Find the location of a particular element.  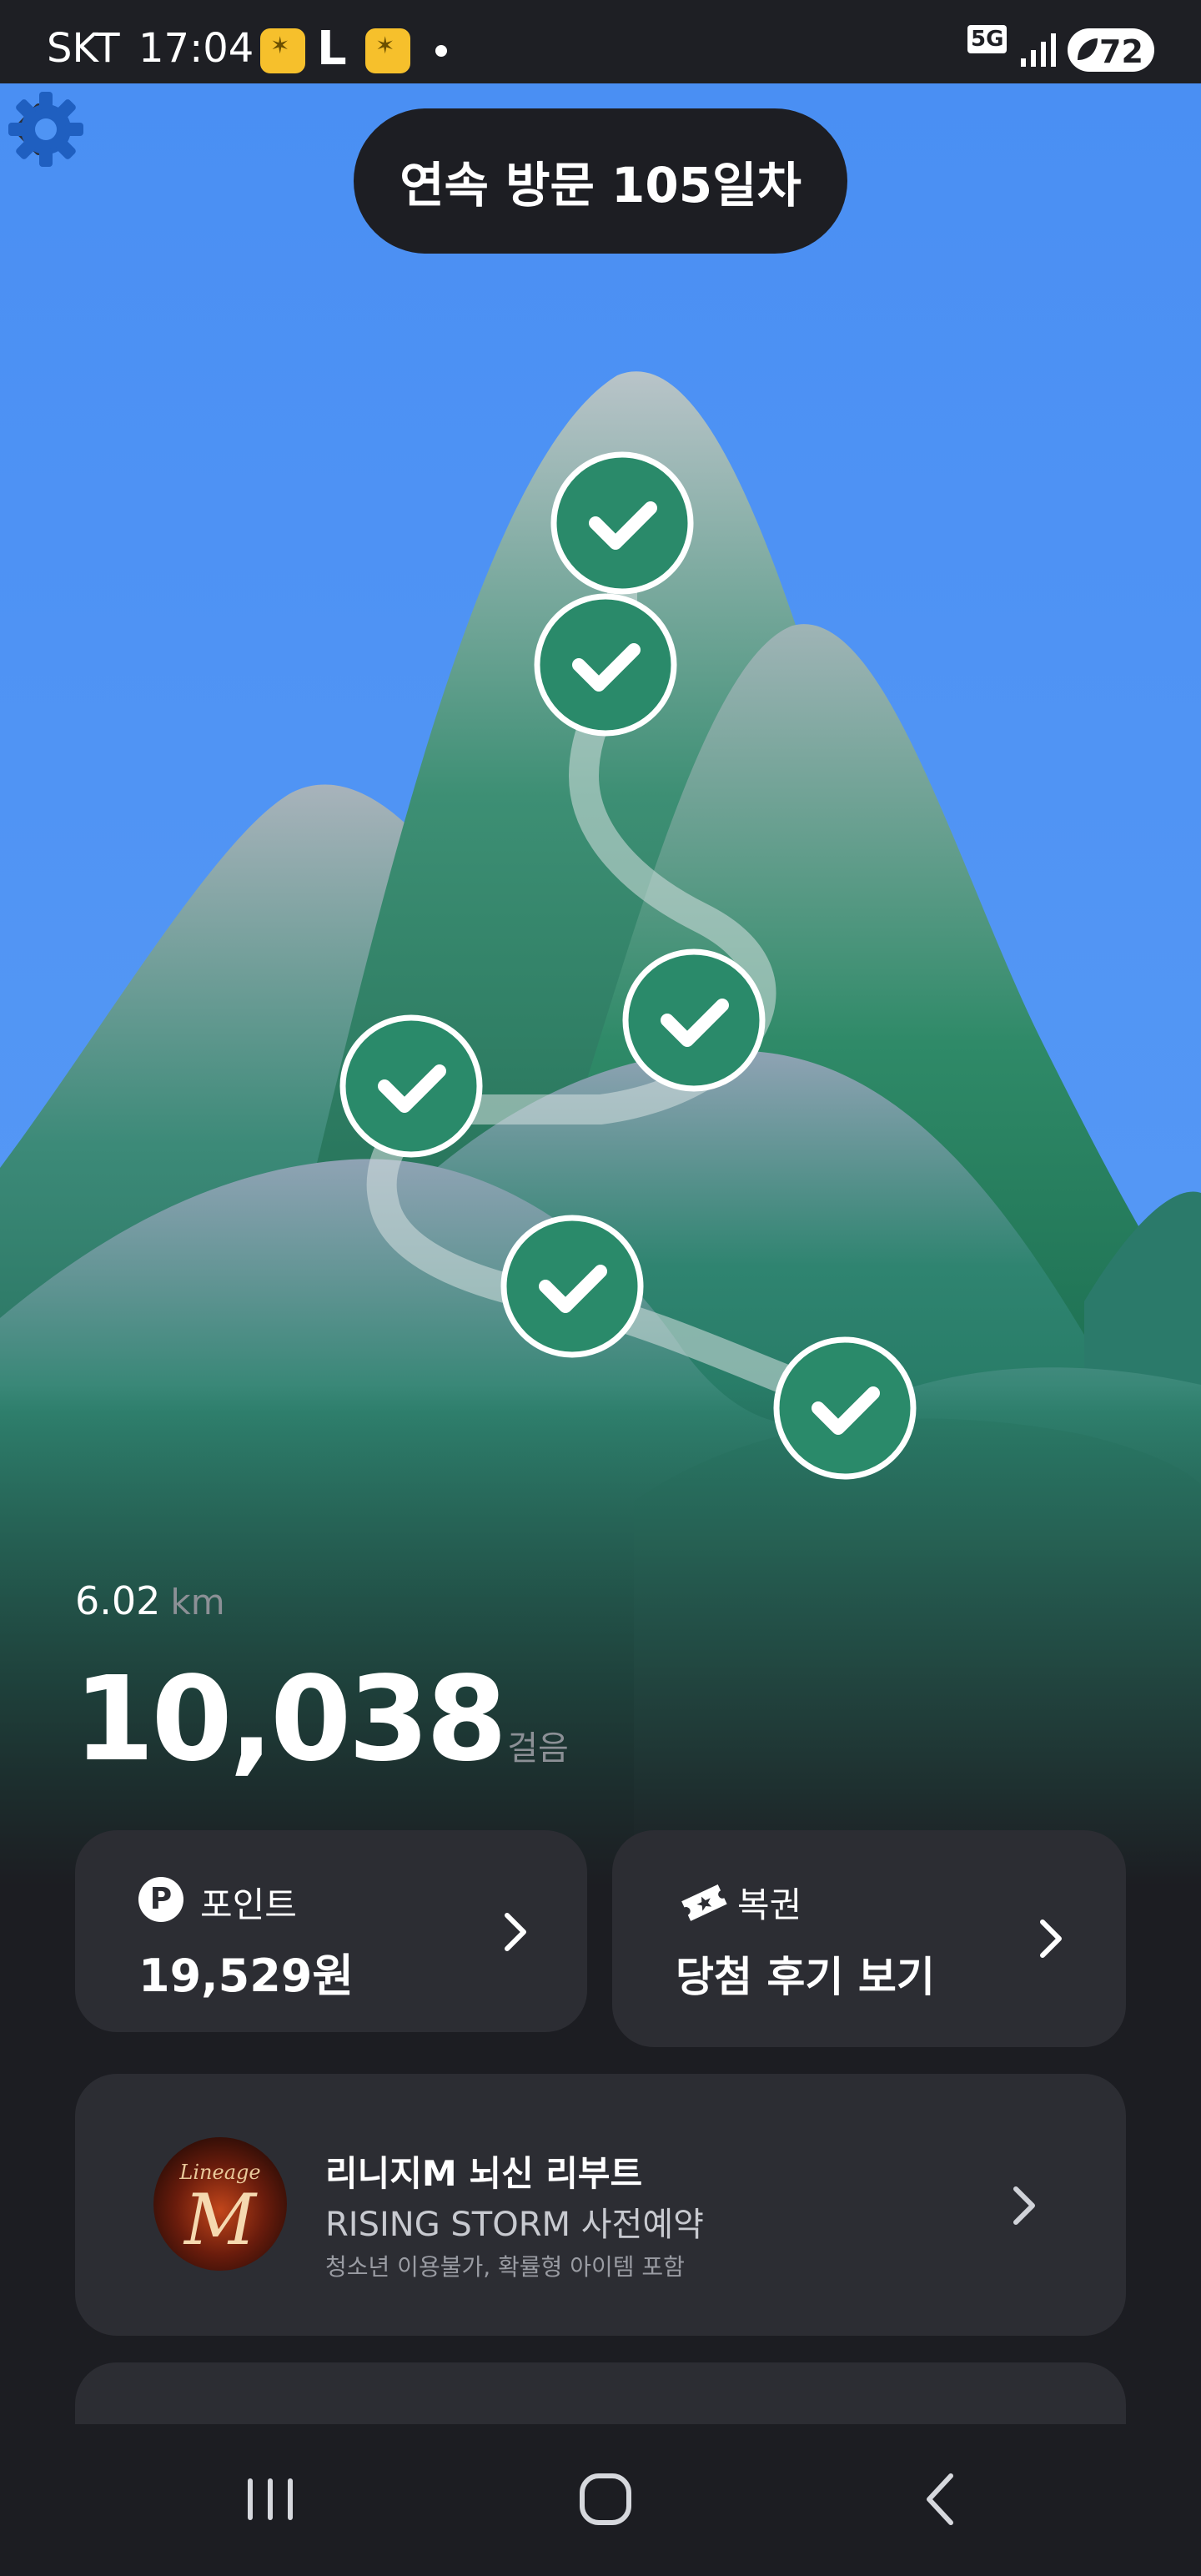

gear-icon is located at coordinates (46, 129).